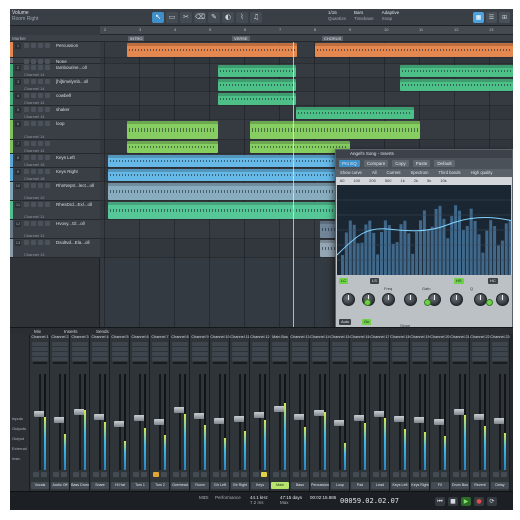 This screenshot has height=520, width=520. What do you see at coordinates (400, 337) in the screenshot?
I see `channel-name: Channel 18` at bounding box center [400, 337].